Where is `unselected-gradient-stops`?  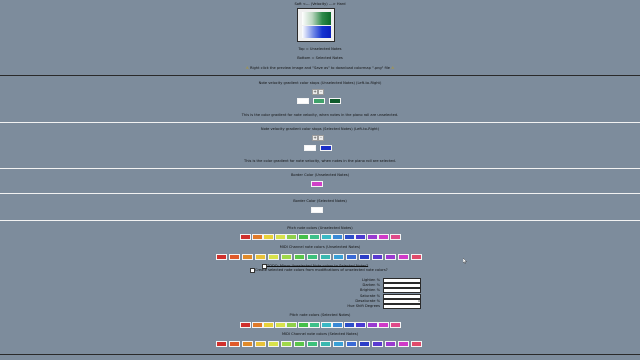
unselected-gradient-stops is located at coordinates (319, 101).